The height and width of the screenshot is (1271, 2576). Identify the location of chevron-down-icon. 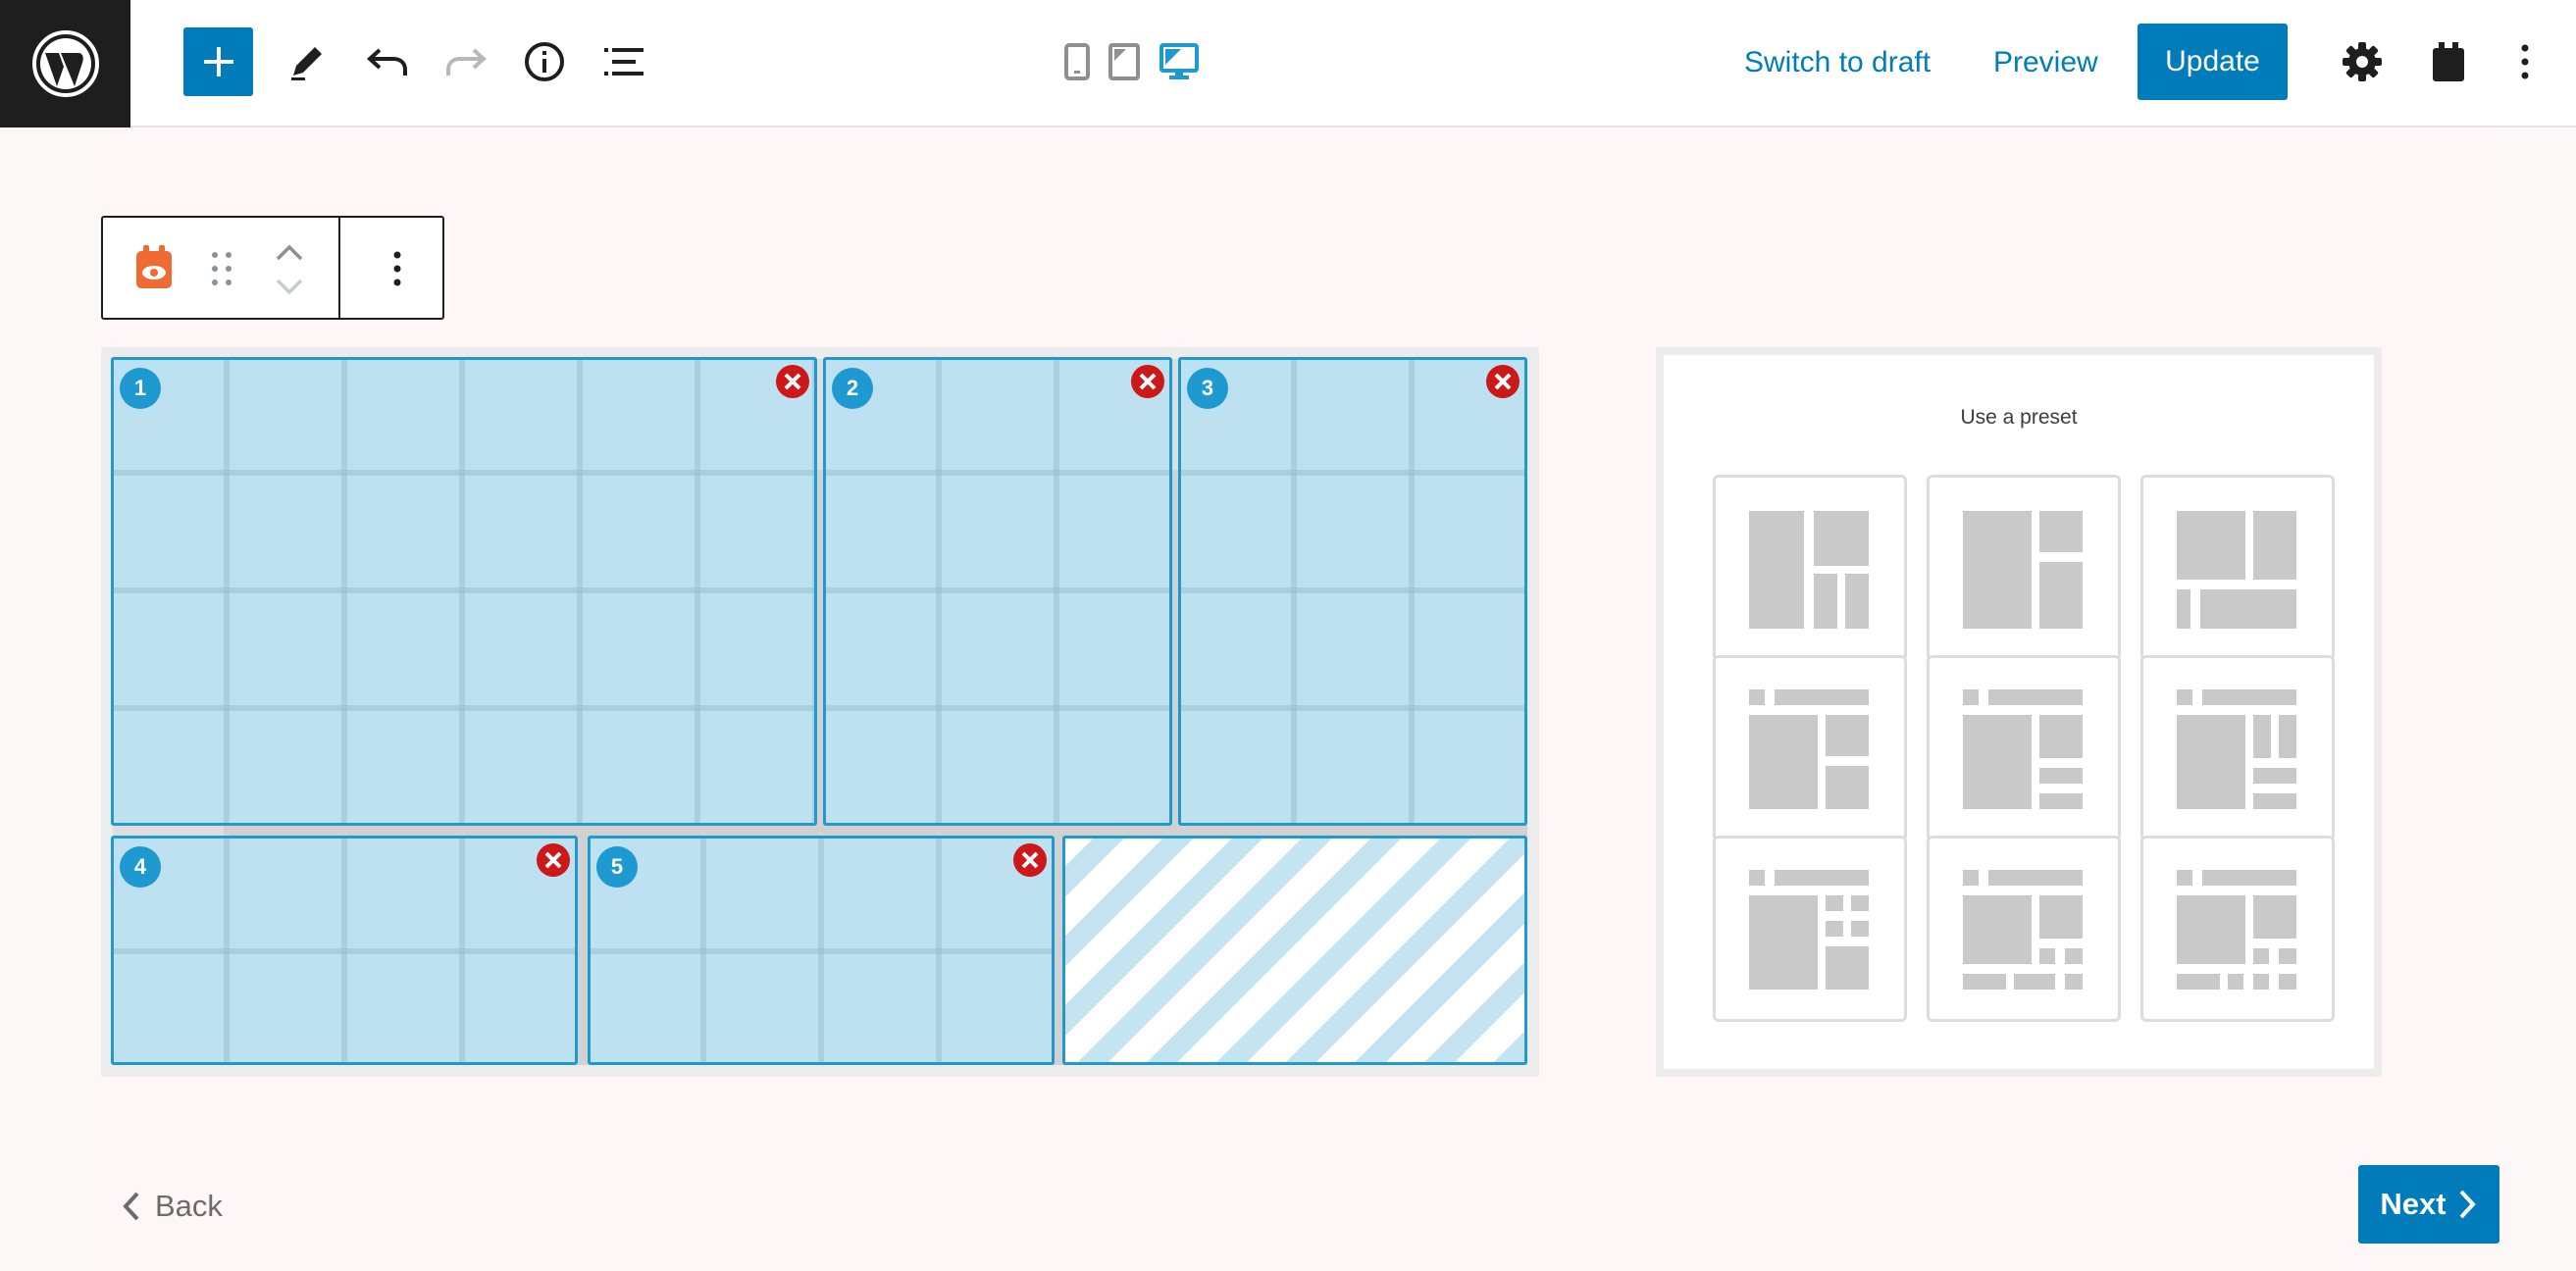
(289, 287).